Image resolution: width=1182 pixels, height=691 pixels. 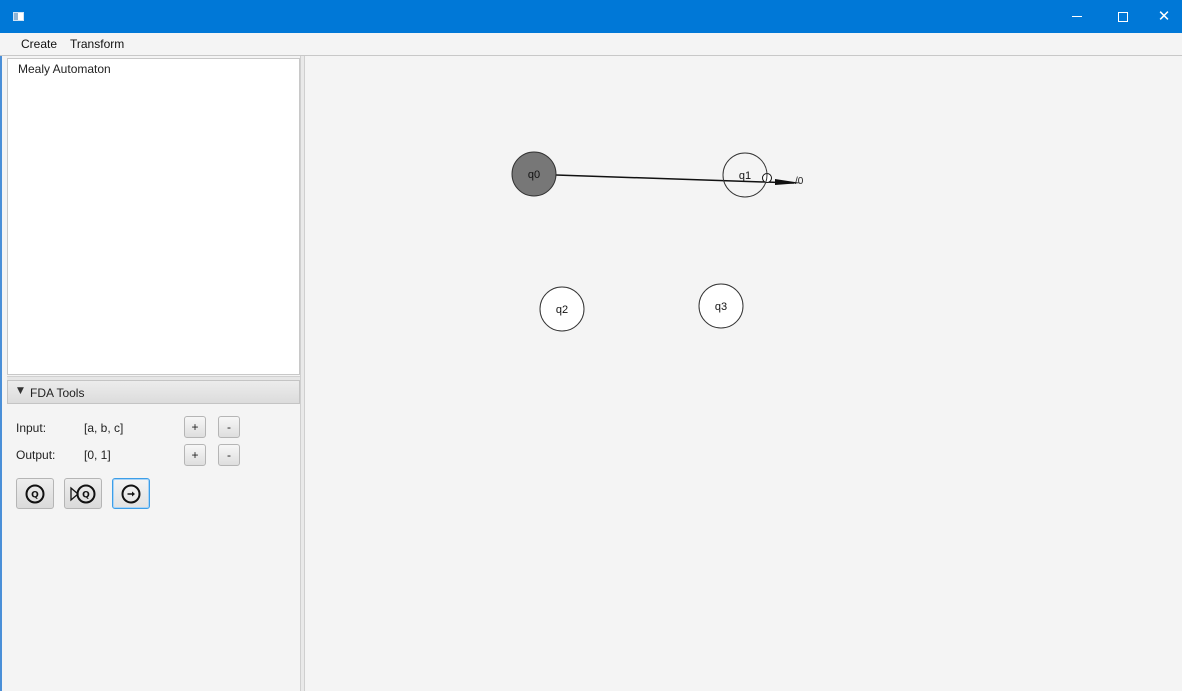 What do you see at coordinates (18, 16) in the screenshot?
I see `app-icon` at bounding box center [18, 16].